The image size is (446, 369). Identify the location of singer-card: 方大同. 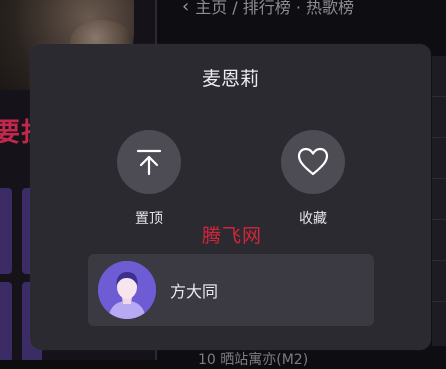
(231, 290).